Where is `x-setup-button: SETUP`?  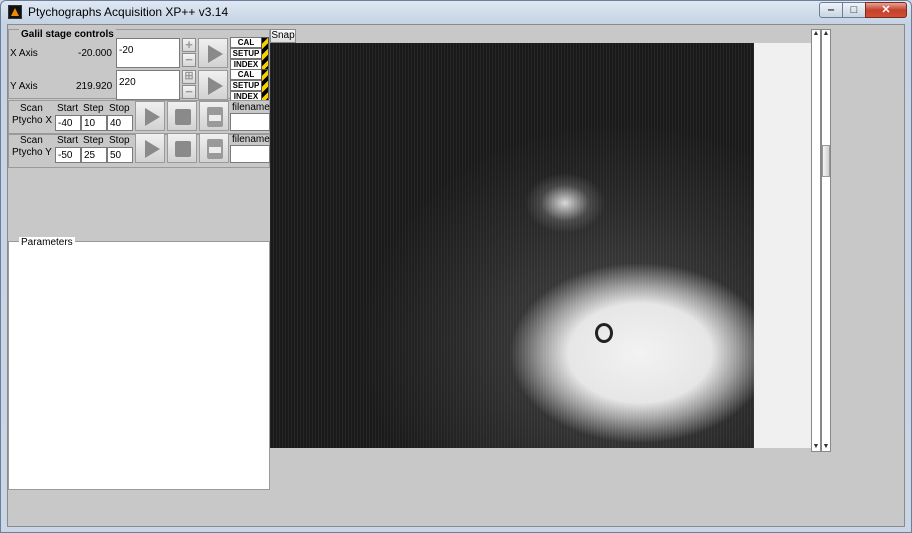 x-setup-button: SETUP is located at coordinates (246, 53).